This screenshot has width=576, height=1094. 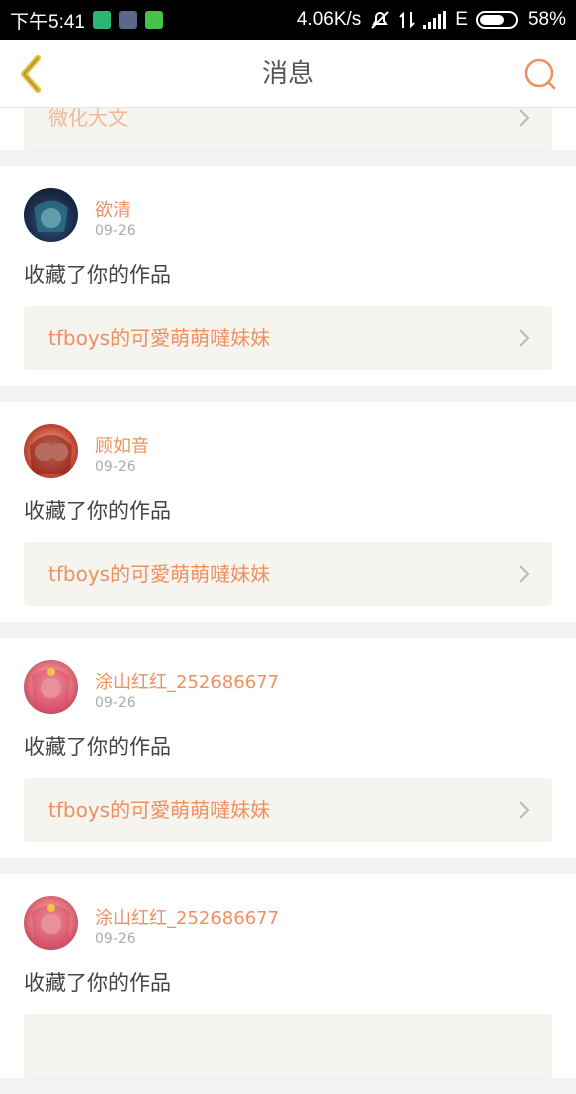 What do you see at coordinates (101, 20) in the screenshot?
I see `shield-app-icon` at bounding box center [101, 20].